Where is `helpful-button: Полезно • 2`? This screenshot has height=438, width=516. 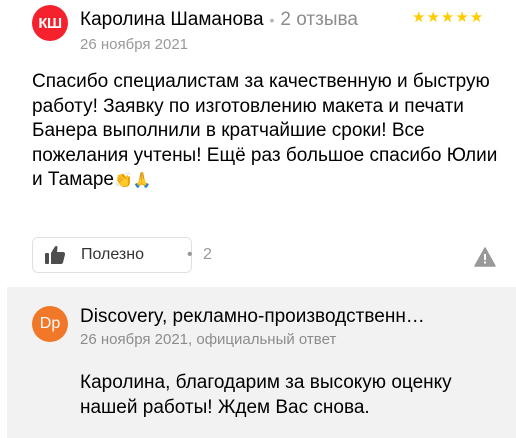 helpful-button: Полезно • 2 is located at coordinates (122, 255).